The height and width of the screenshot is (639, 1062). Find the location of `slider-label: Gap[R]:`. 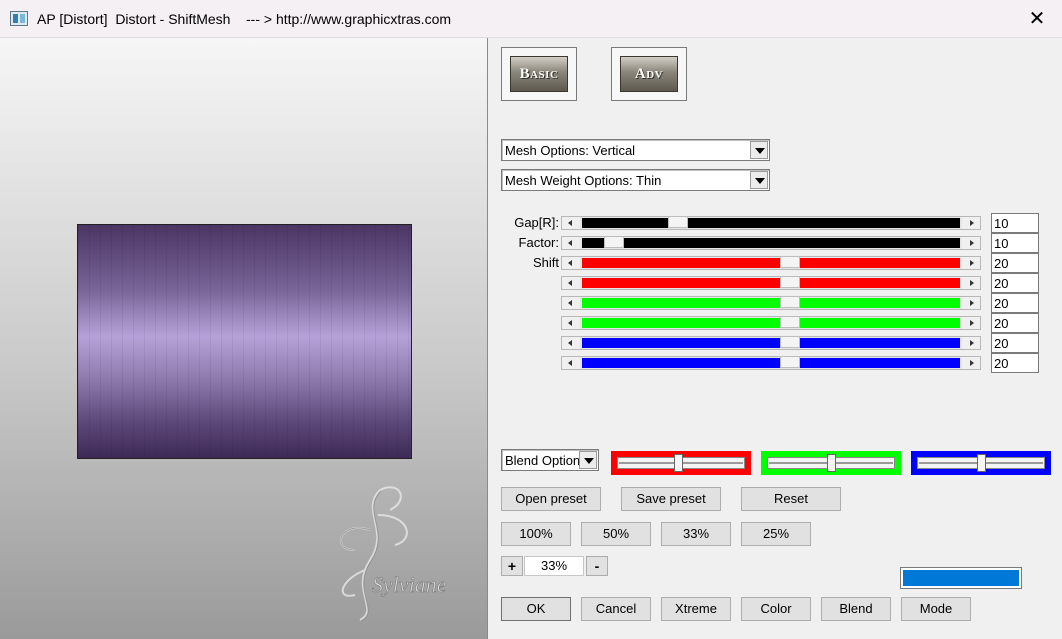

slider-label: Gap[R]: is located at coordinates (536, 222).